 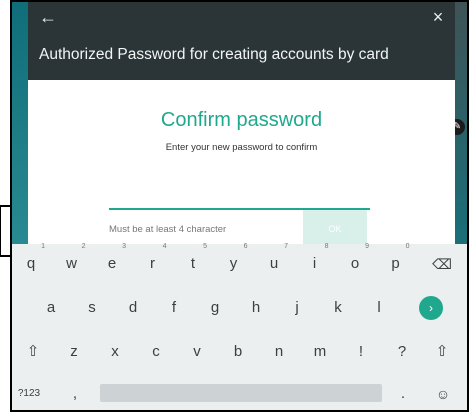 What do you see at coordinates (112, 263) in the screenshot?
I see `key-e: e3` at bounding box center [112, 263].